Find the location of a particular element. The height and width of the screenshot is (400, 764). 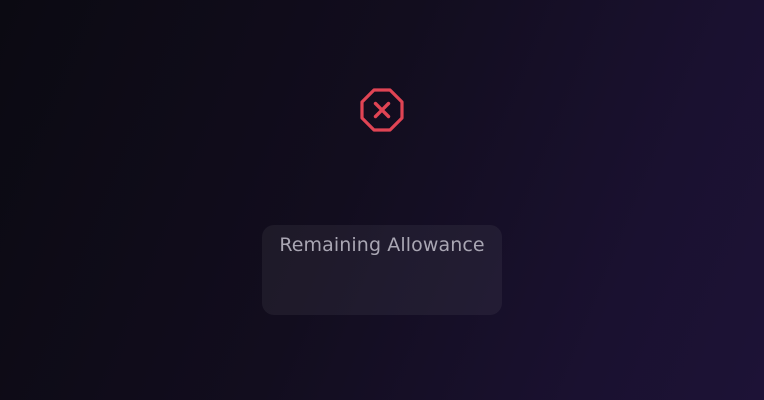

allowance-label: Remaining Allowance is located at coordinates (382, 245).